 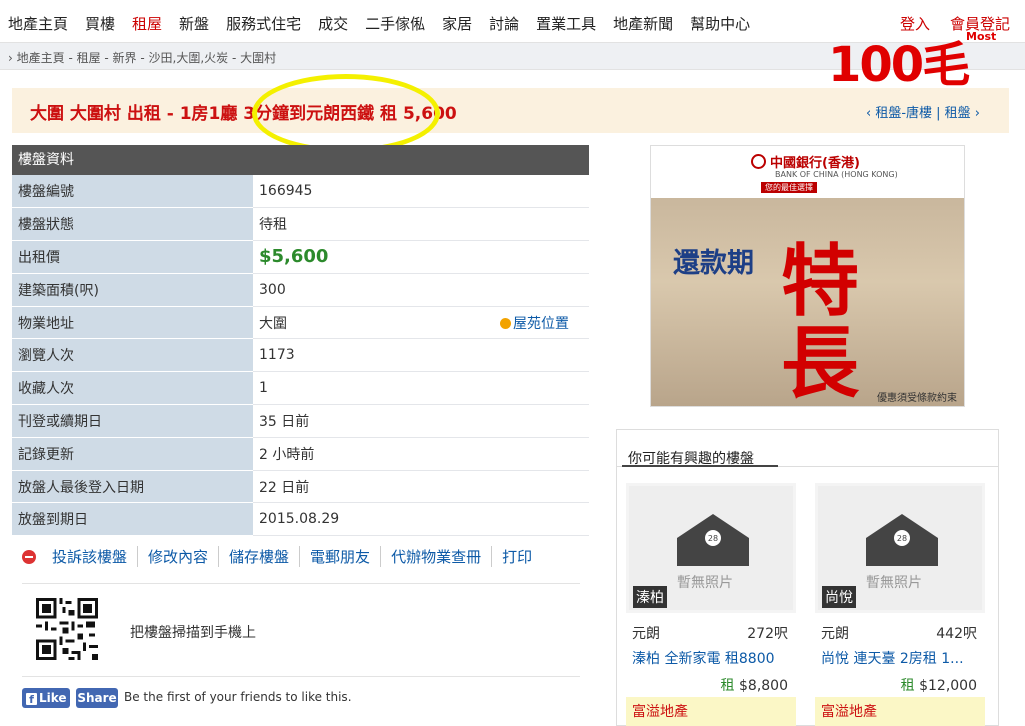 I want to click on address-cell: 大圍 屋苑位置, so click(x=421, y=323).